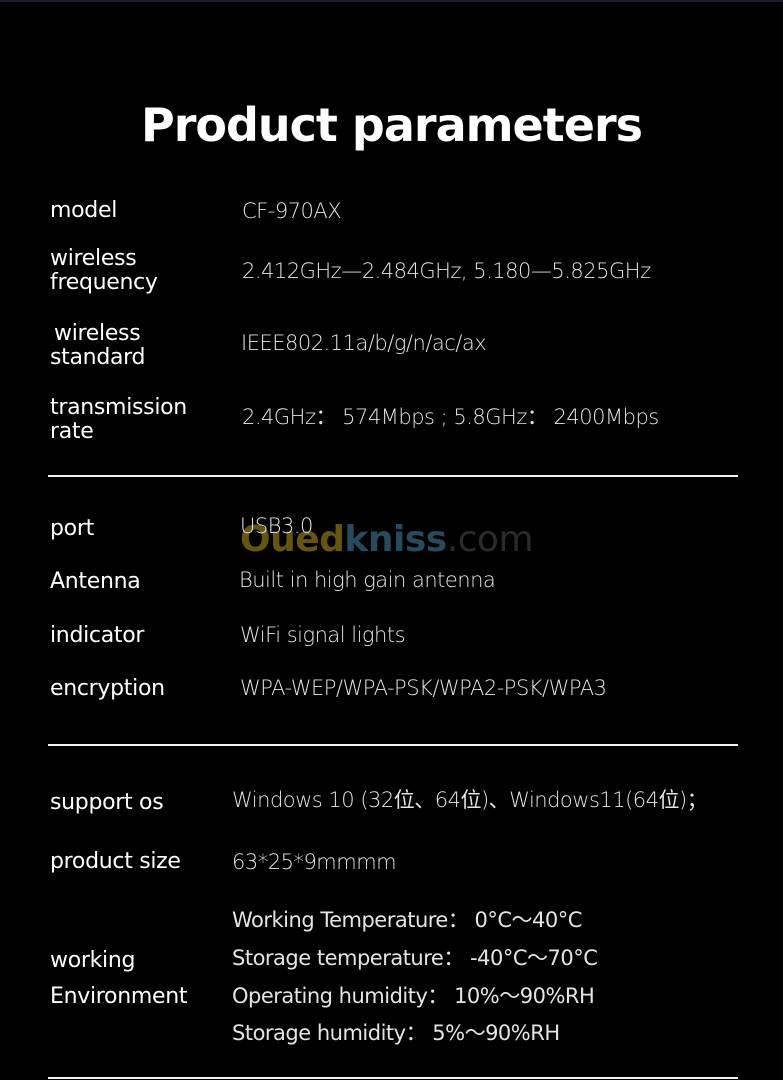 Image resolution: width=783 pixels, height=1080 pixels. I want to click on spec-label-line2: standard, so click(98, 357).